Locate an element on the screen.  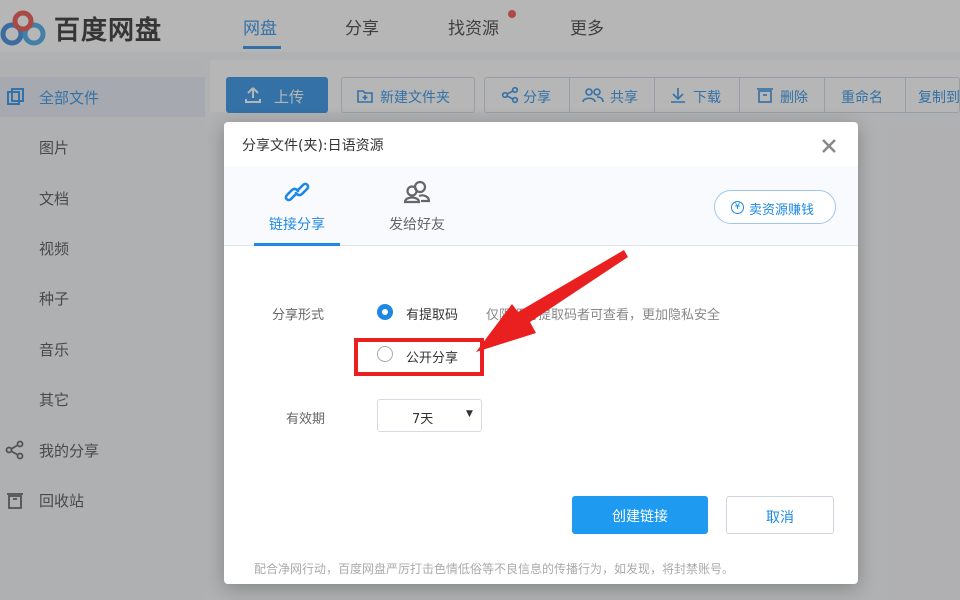
active-tab-indicator is located at coordinates (297, 244).